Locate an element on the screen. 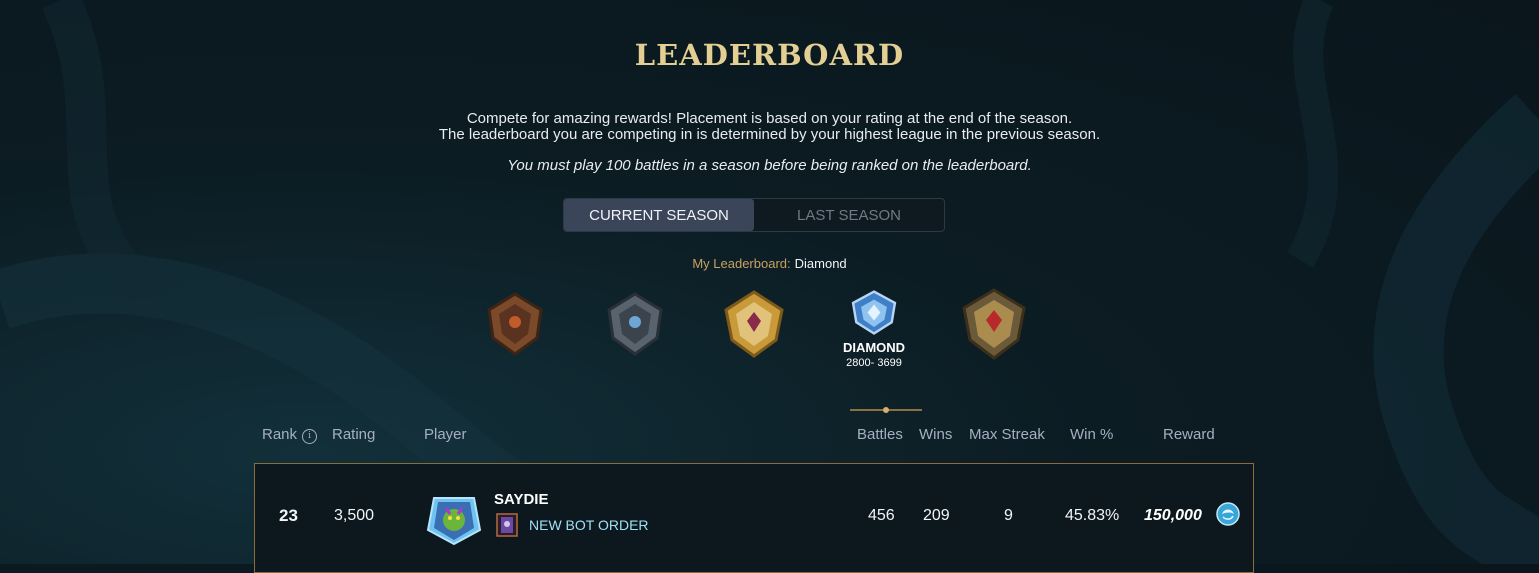 This screenshot has height=573, width=1539. tab-last-season: LAST SEASON is located at coordinates (849, 215).